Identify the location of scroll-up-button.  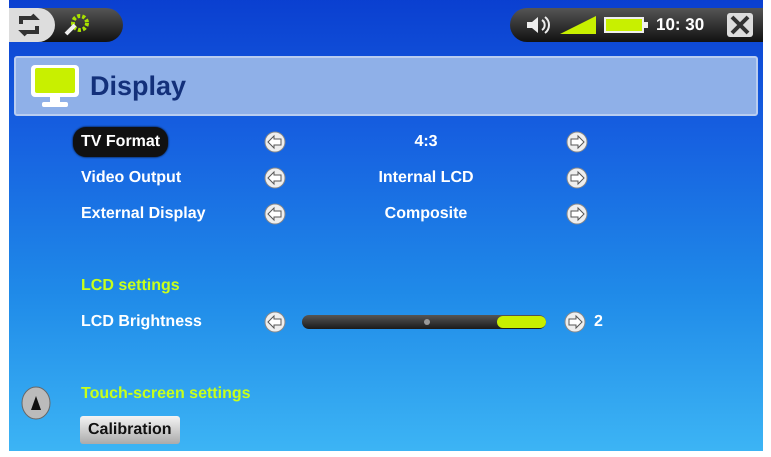
(36, 403).